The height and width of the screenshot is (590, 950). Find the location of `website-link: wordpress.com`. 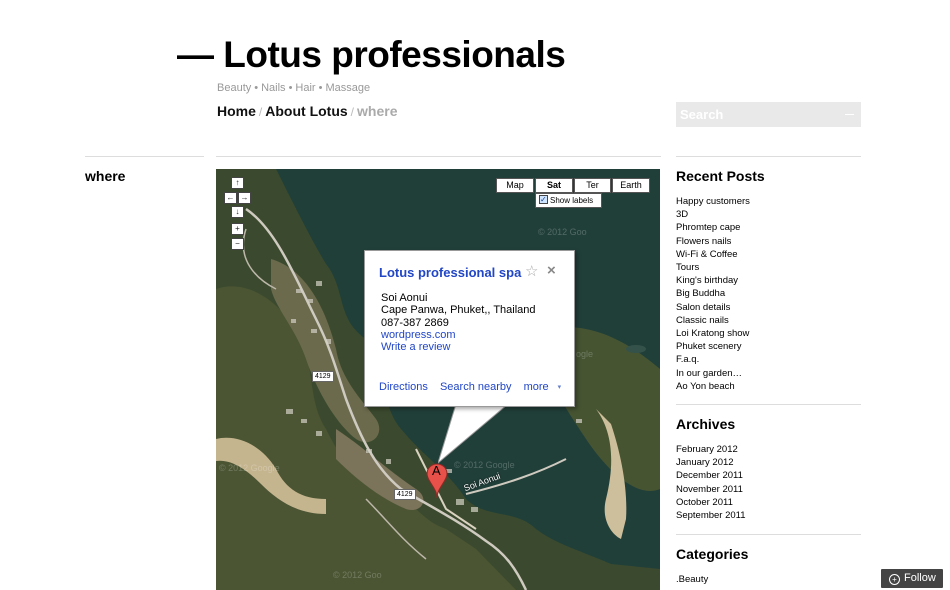

website-link: wordpress.com is located at coordinates (418, 335).